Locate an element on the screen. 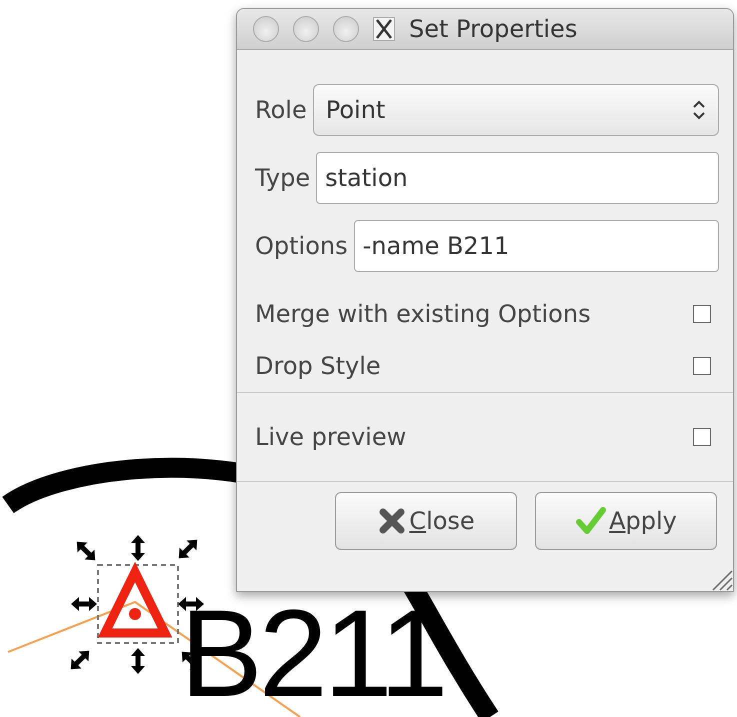 This screenshot has width=737, height=717. option-label: Live preview is located at coordinates (330, 437).